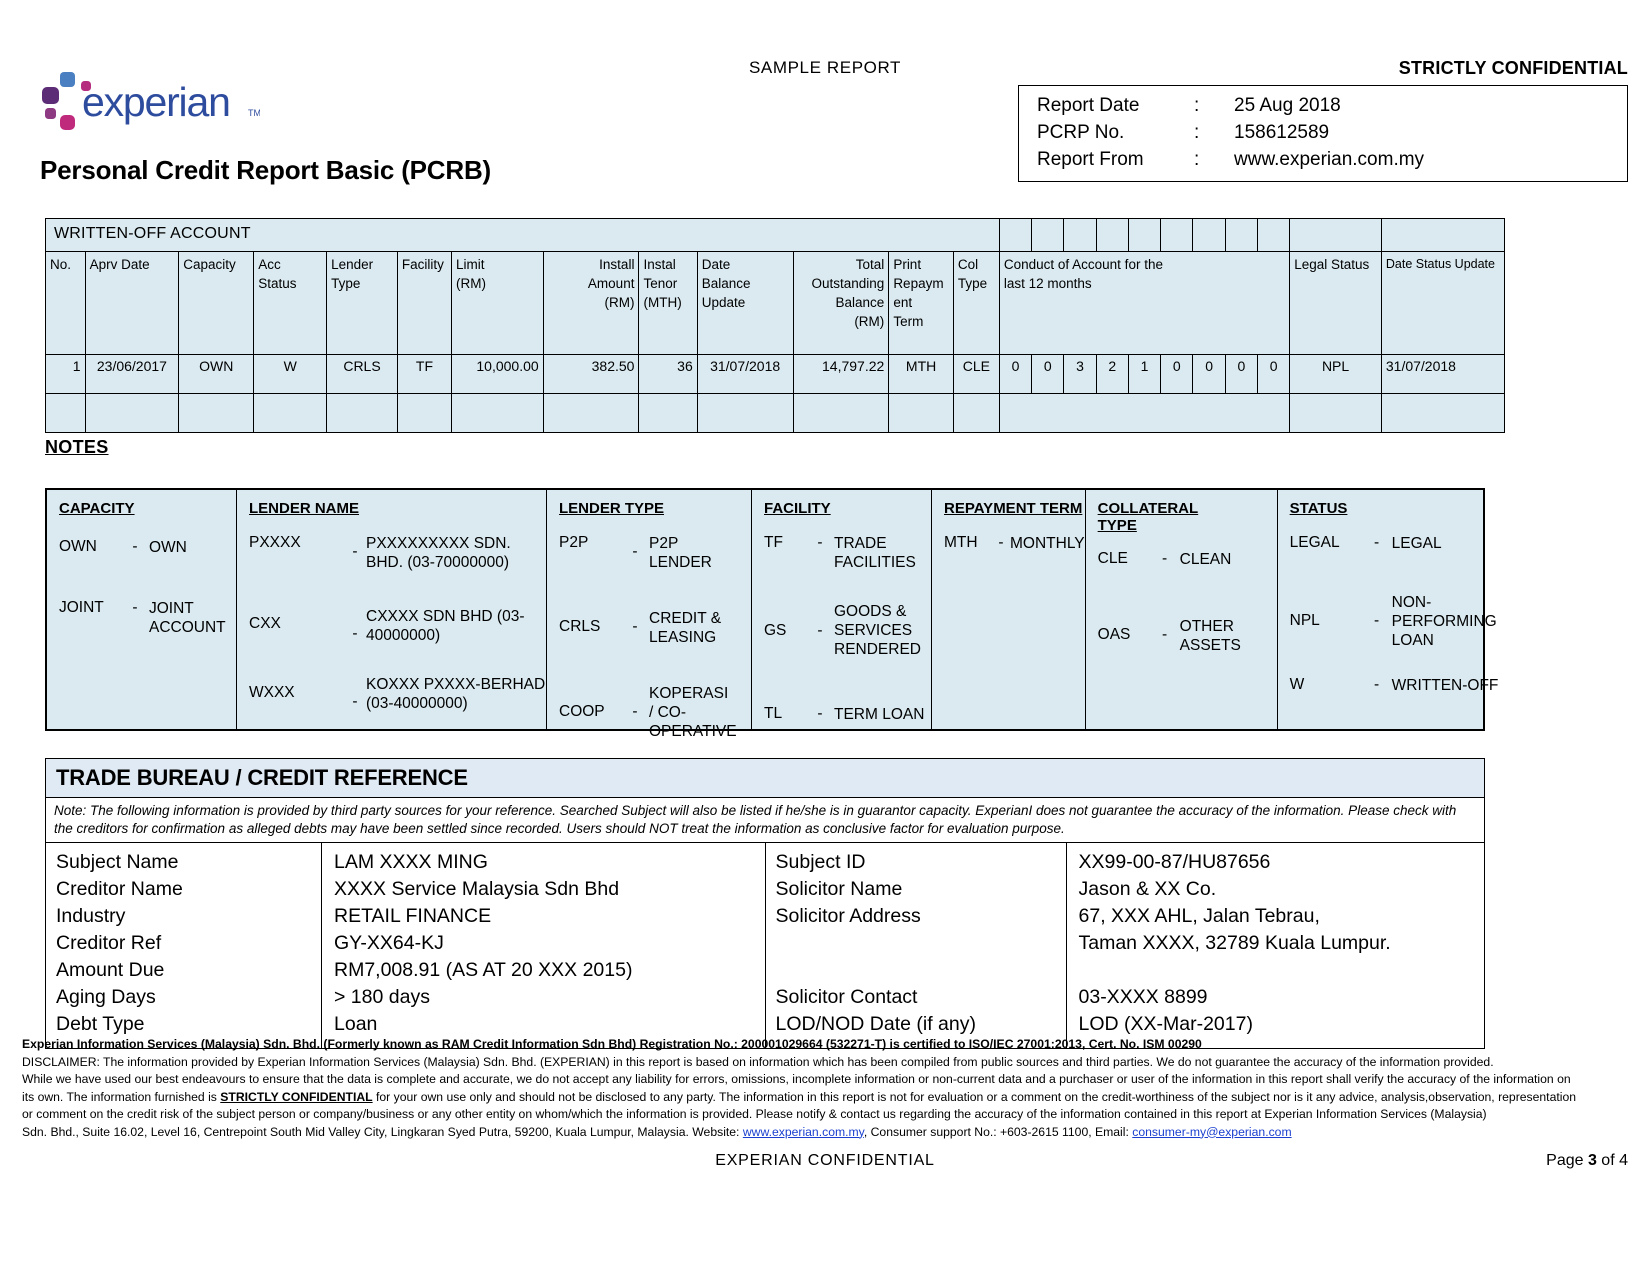  Describe the element at coordinates (424, 374) in the screenshot. I see `cell-facility: TF` at that location.